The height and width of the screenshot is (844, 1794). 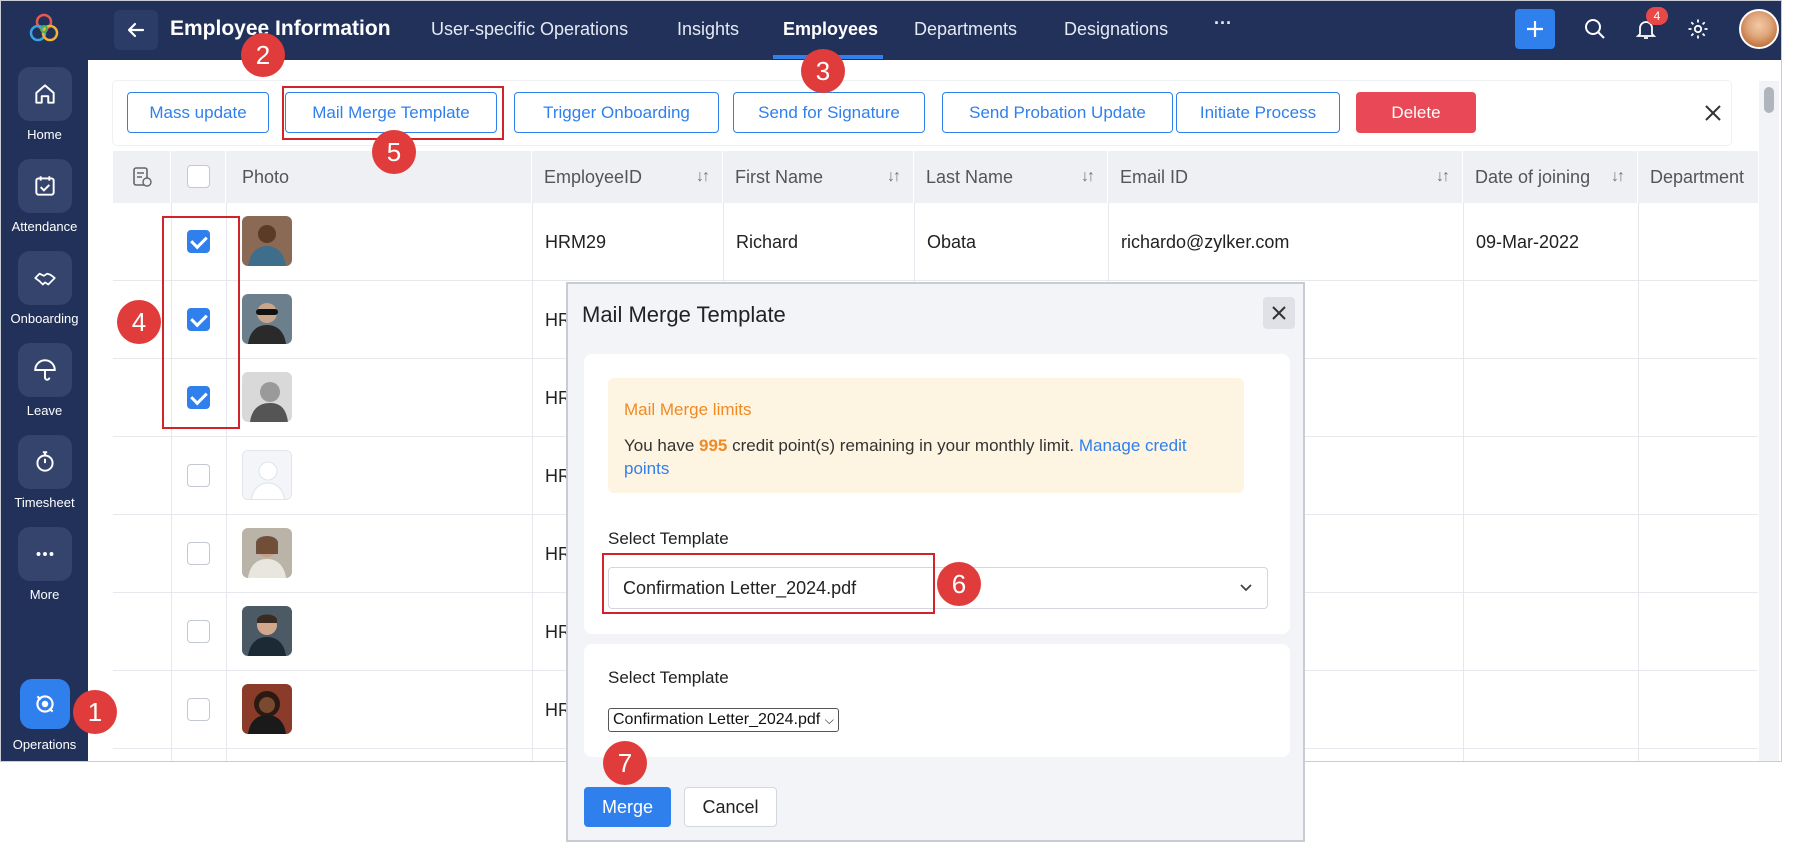 I want to click on template-native-select: Confirmation Letter_2024.pdf ⌵, so click(x=723, y=720).